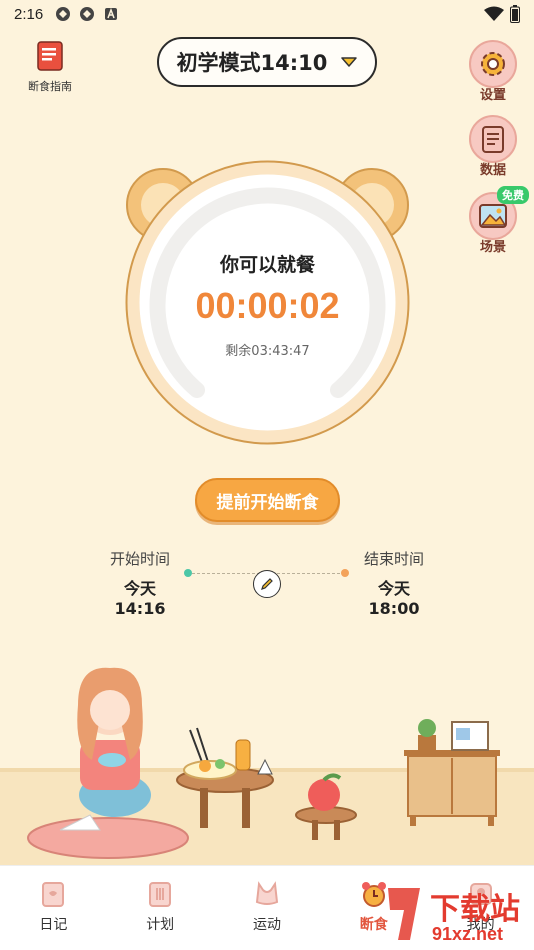 This screenshot has height=950, width=534. I want to click on settings-circle, so click(493, 64).